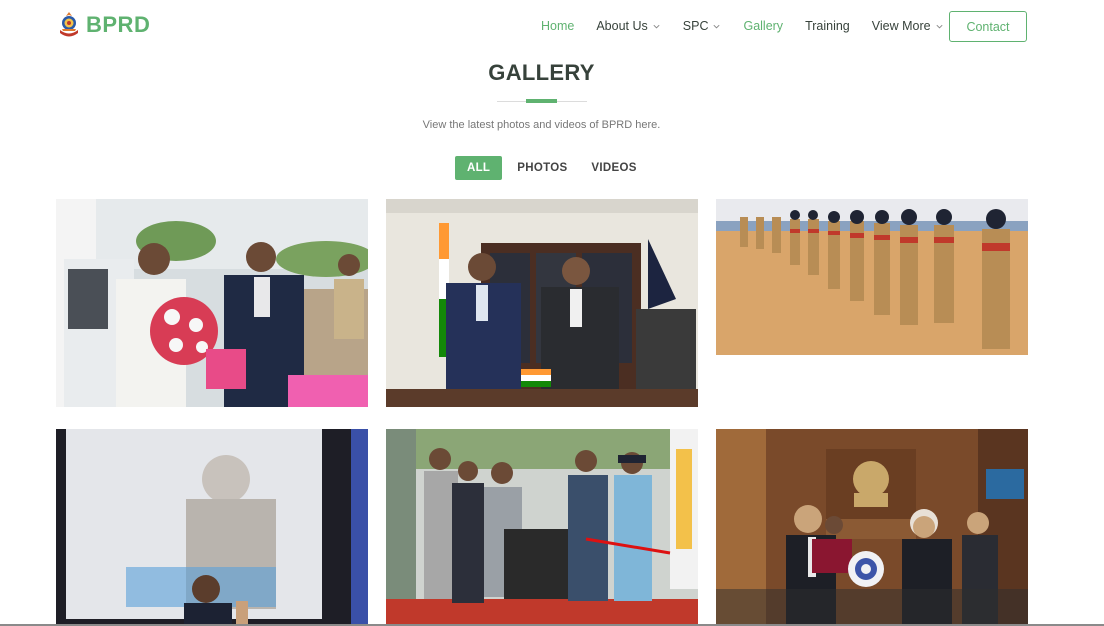 Image resolution: width=1104 pixels, height=626 pixels. What do you see at coordinates (541, 72) in the screenshot?
I see `page-title: GALLERY` at bounding box center [541, 72].